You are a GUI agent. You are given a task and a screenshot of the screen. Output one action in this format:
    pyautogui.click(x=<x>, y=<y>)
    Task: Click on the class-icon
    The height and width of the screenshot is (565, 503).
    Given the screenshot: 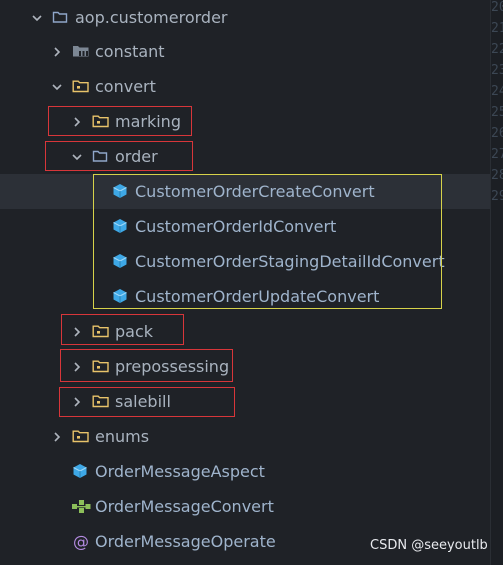 What is the action you would take?
    pyautogui.click(x=80, y=471)
    